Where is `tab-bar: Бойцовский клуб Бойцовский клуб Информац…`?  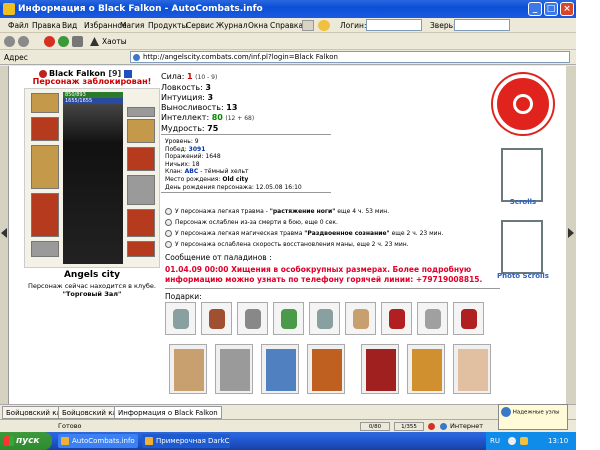 tab-bar: Бойцовский клуб Бойцовский клуб Информац… is located at coordinates (288, 411).